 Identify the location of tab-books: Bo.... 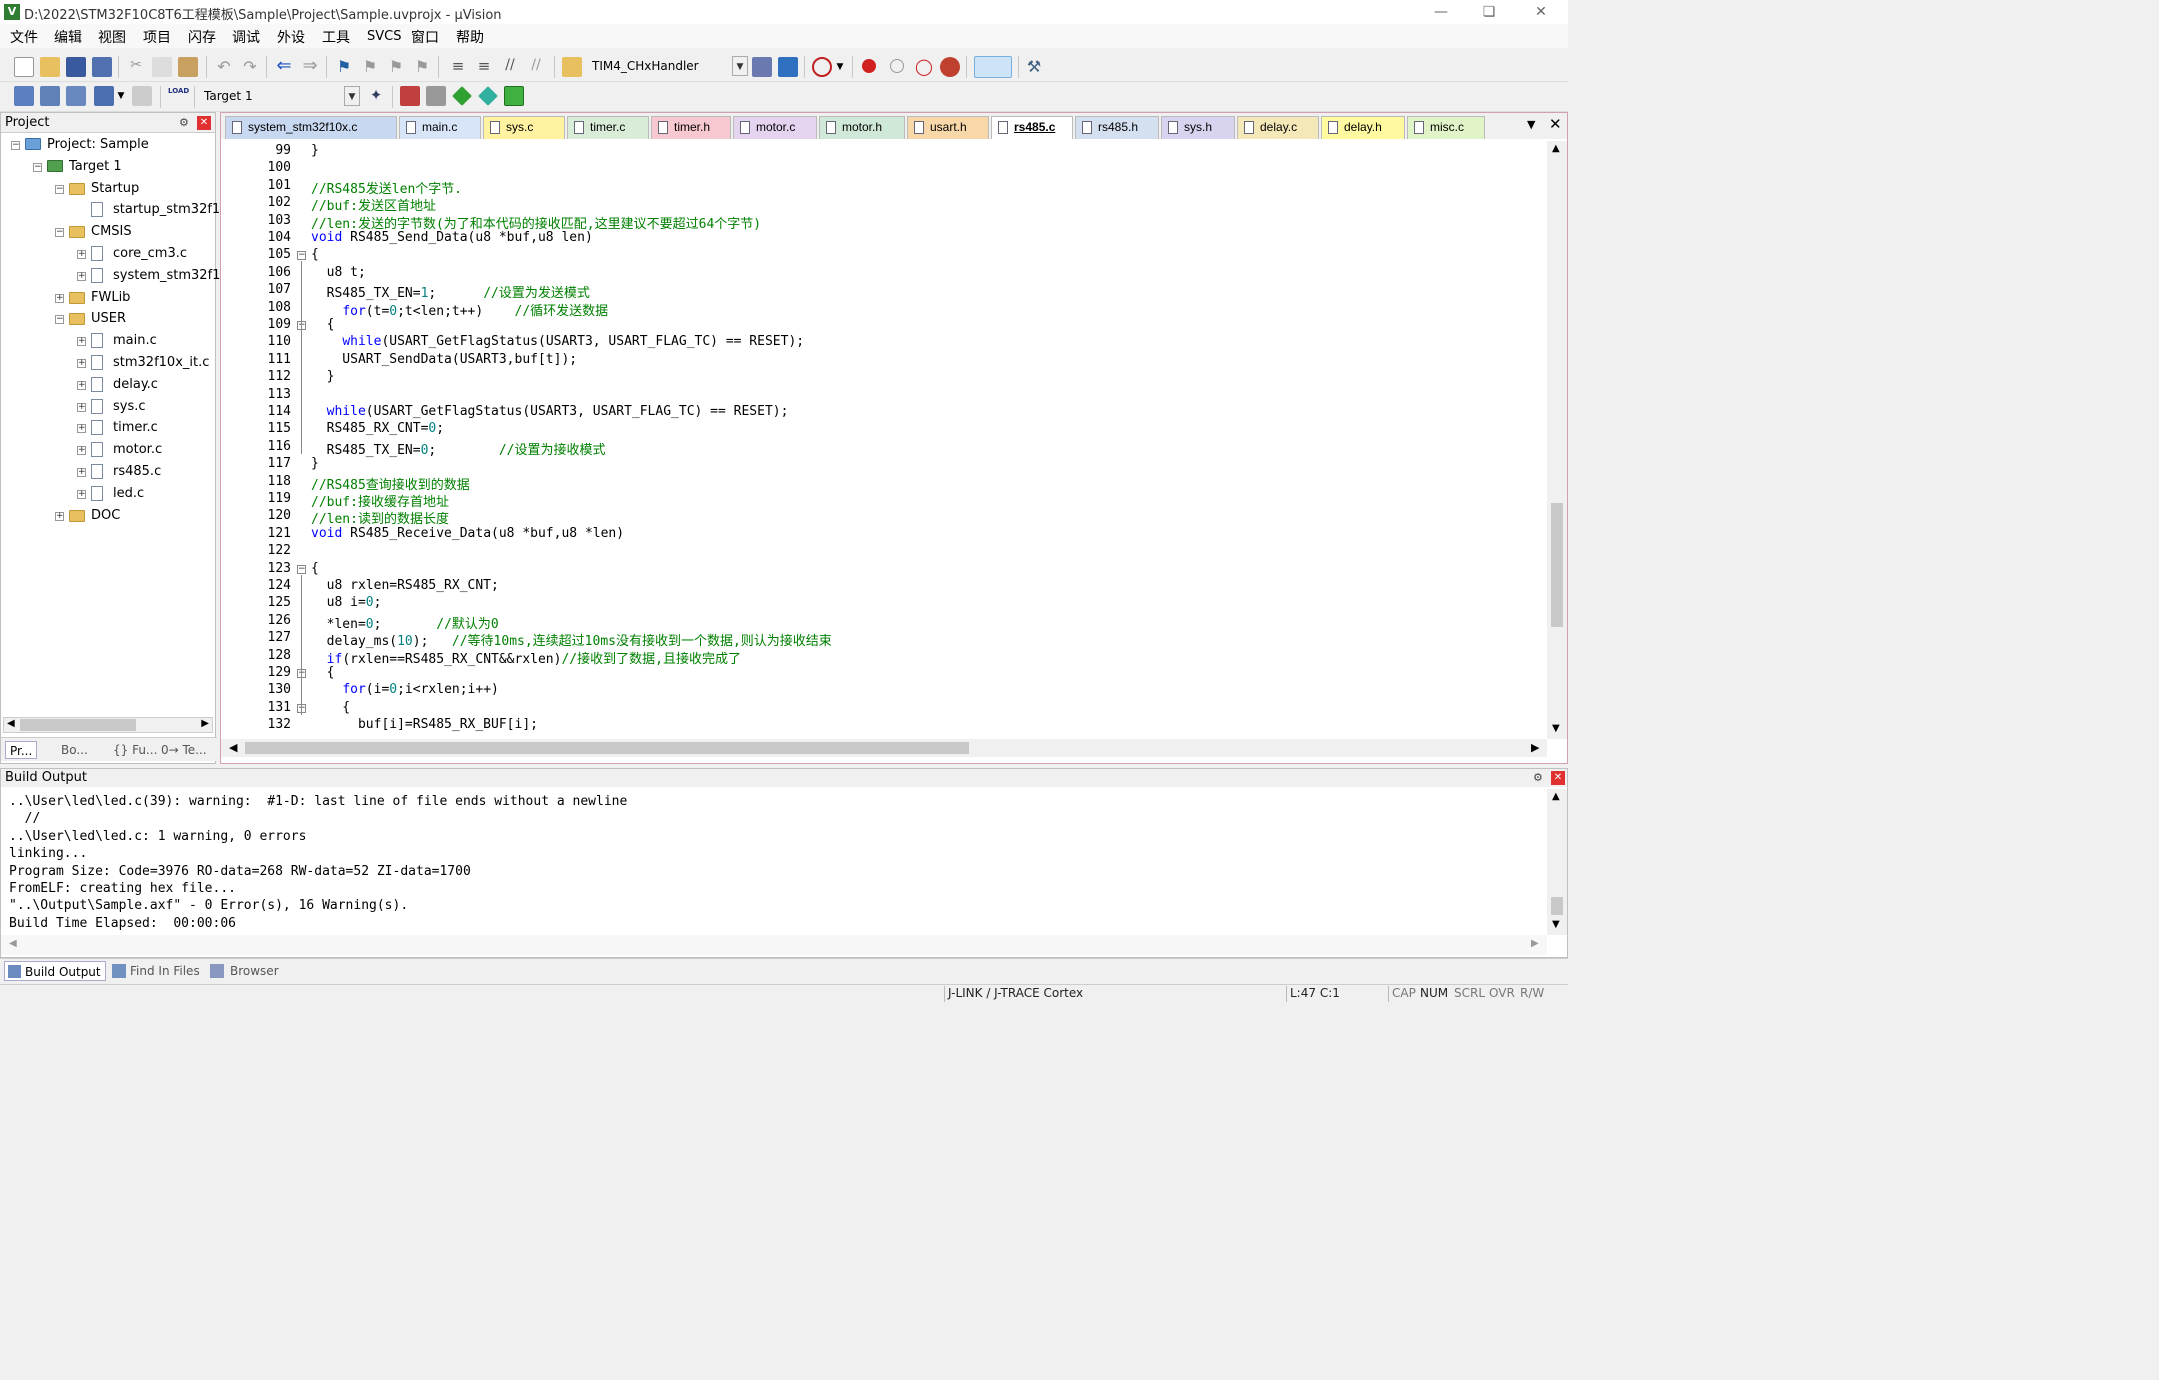
(74, 750).